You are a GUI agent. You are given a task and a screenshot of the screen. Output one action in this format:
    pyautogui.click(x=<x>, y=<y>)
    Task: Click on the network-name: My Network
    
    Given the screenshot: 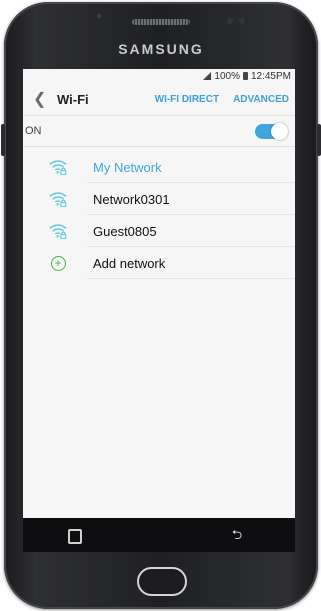 What is the action you would take?
    pyautogui.click(x=127, y=167)
    